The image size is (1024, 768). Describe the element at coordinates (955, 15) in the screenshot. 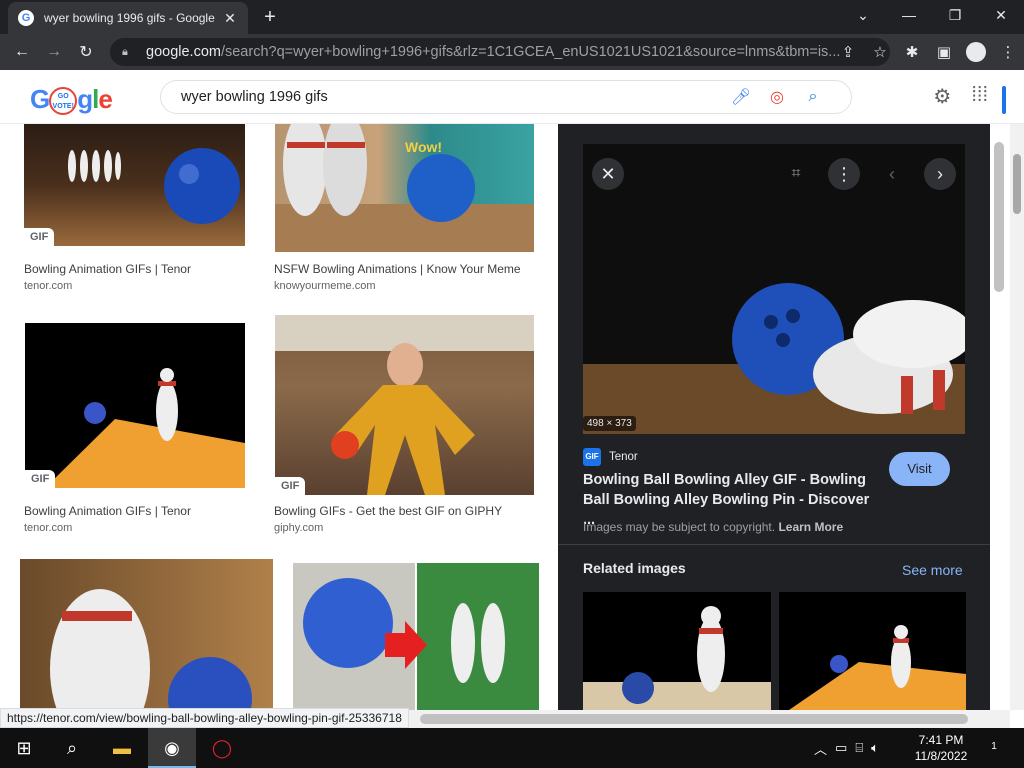

I see `restore-button: ❐` at that location.